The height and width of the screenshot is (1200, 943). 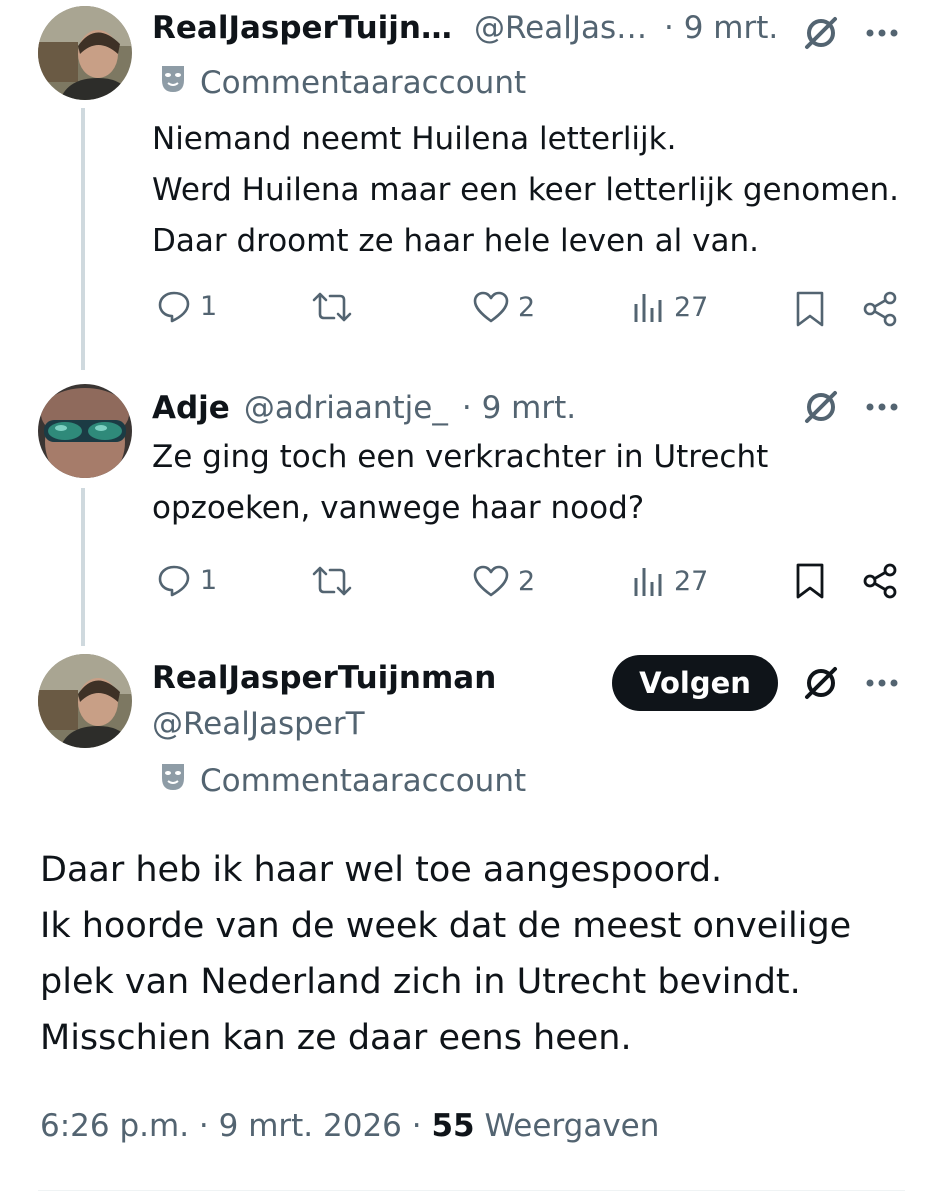 What do you see at coordinates (398, 508) in the screenshot?
I see `tweet-text-line: opzoeken, vanwege haar nood?` at bounding box center [398, 508].